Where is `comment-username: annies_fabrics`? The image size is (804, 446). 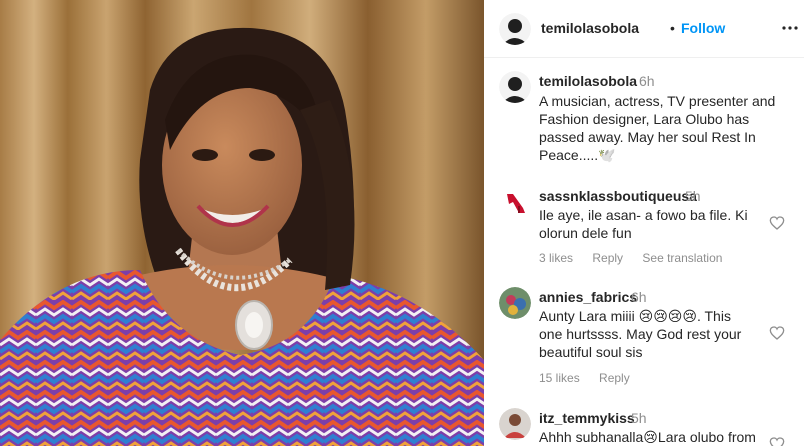
comment-username: annies_fabrics is located at coordinates (588, 297).